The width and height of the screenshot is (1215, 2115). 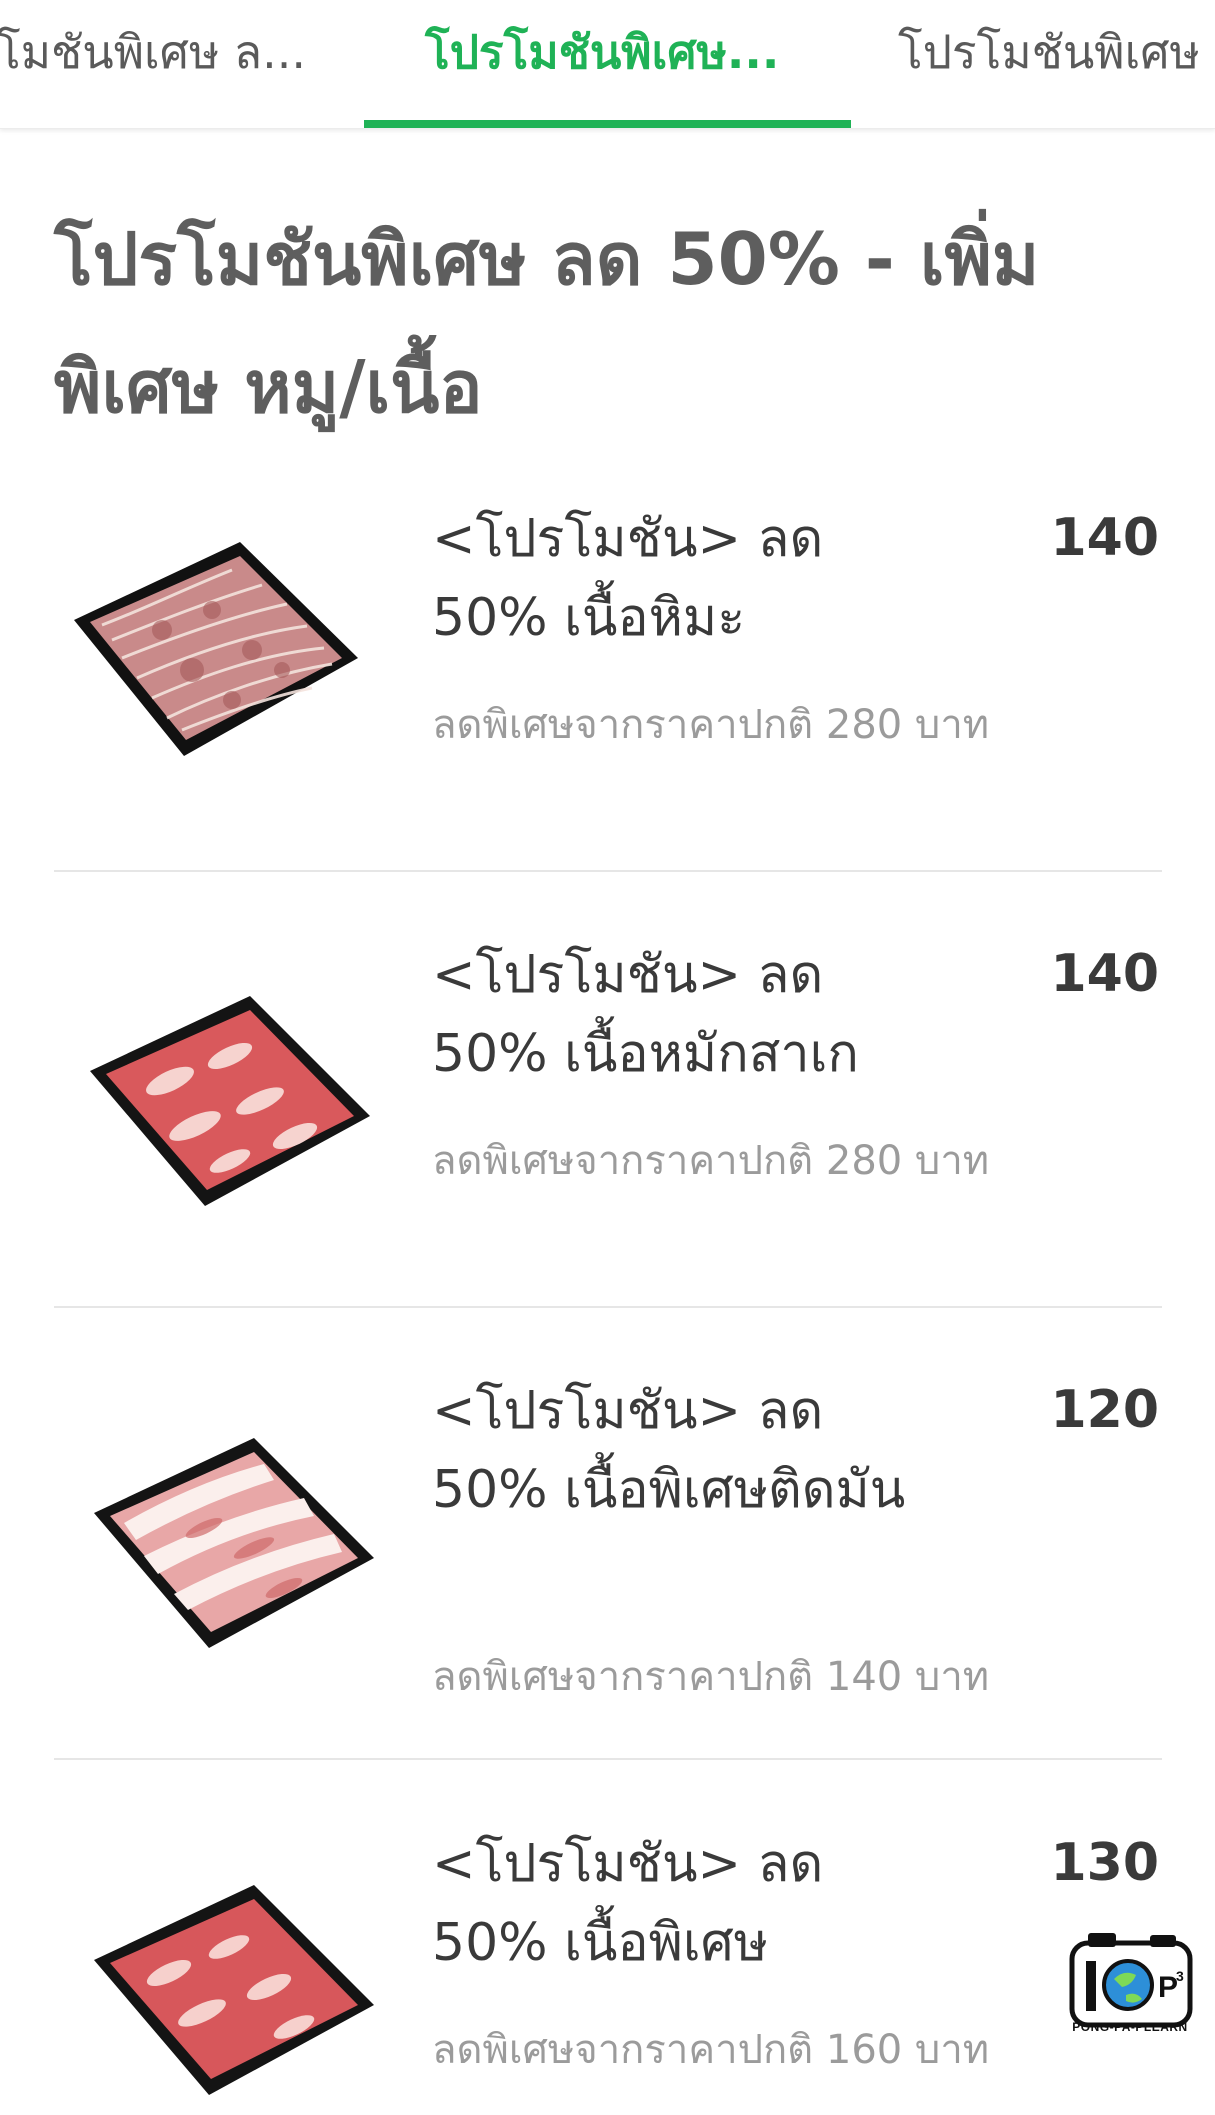 What do you see at coordinates (216, 649) in the screenshot?
I see `marbled-beef-tray-image` at bounding box center [216, 649].